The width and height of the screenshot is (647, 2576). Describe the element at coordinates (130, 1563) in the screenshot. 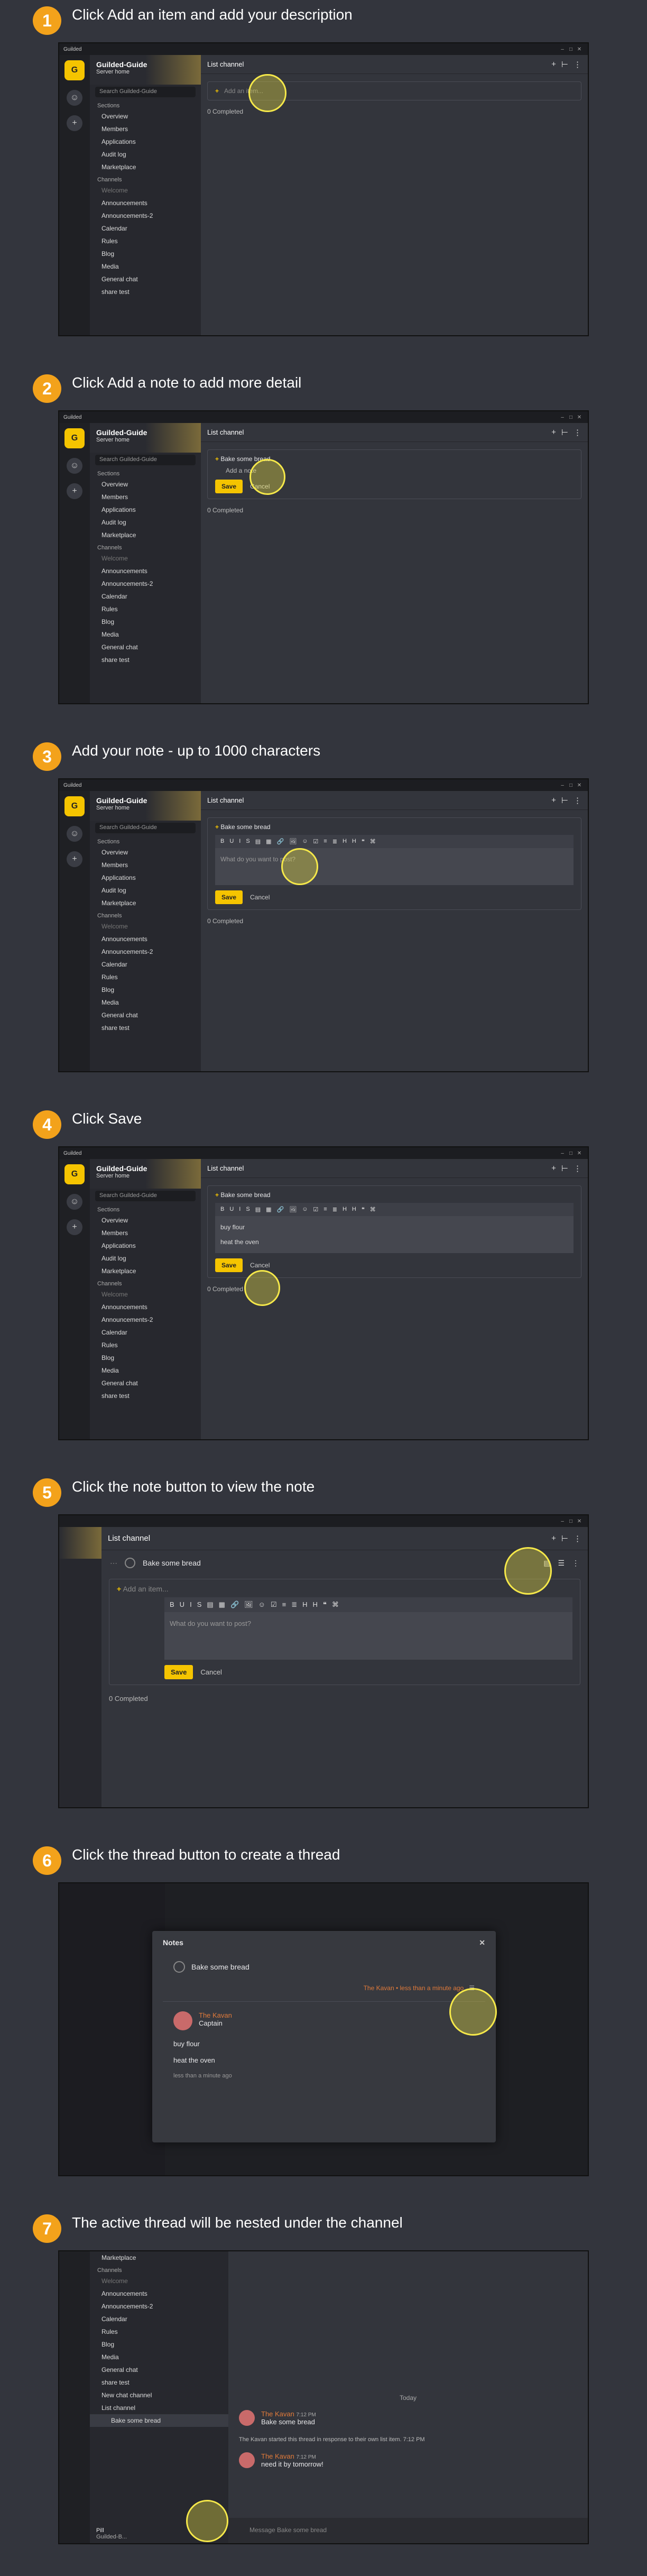

I see `checkbox` at that location.